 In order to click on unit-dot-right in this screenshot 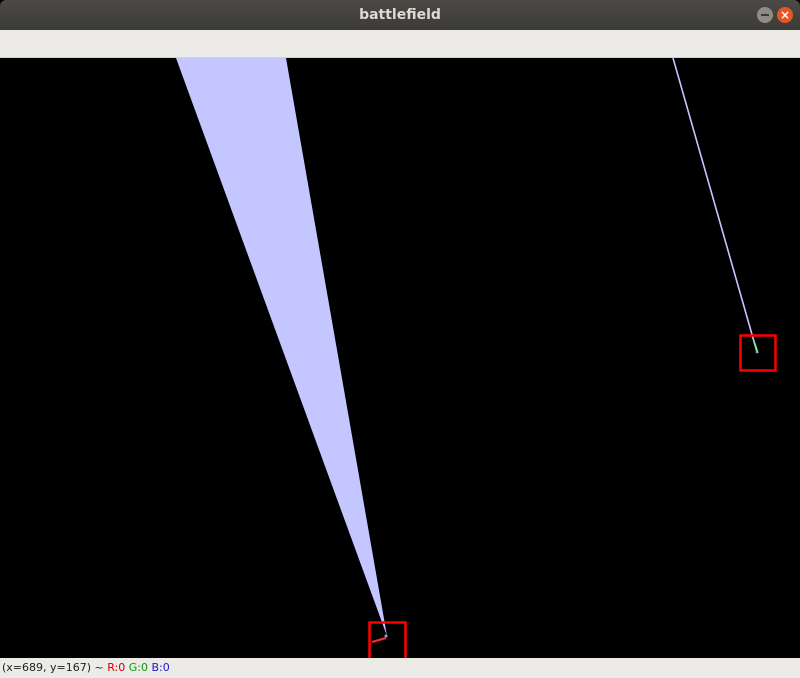, I will do `click(757, 352)`.